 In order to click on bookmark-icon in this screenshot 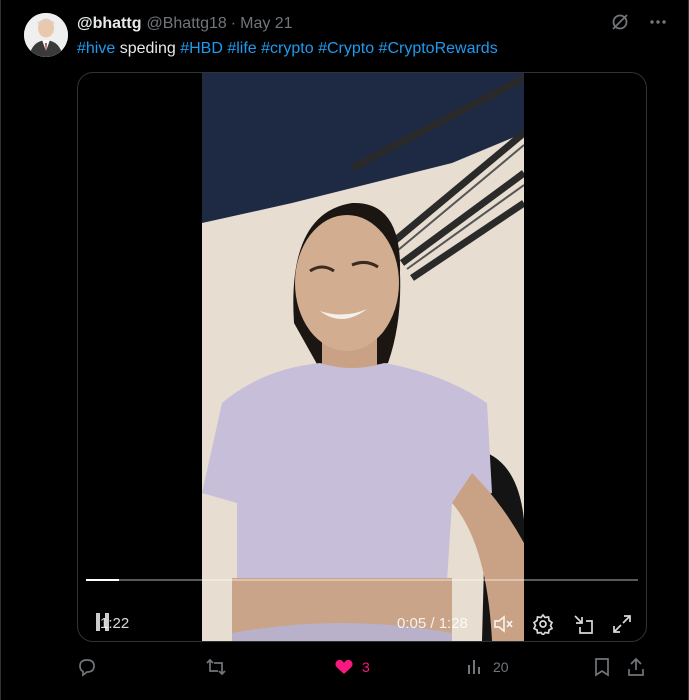, I will do `click(602, 667)`.